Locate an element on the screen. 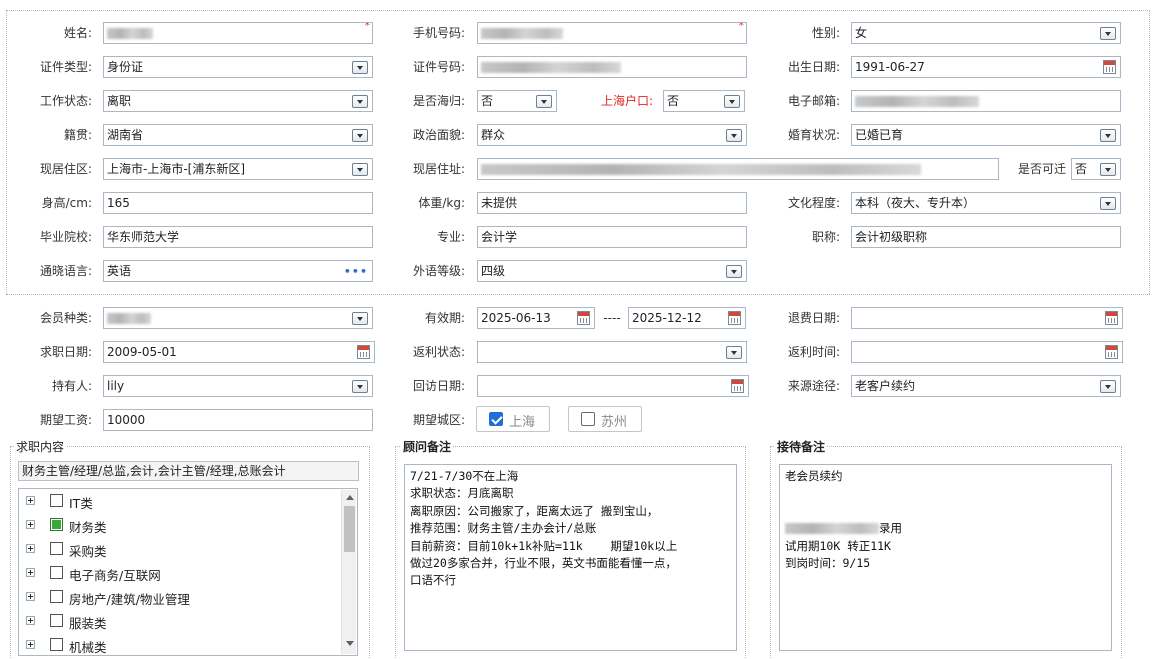 Image resolution: width=1153 pixels, height=659 pixels. weight-field: 未提供 is located at coordinates (612, 203).